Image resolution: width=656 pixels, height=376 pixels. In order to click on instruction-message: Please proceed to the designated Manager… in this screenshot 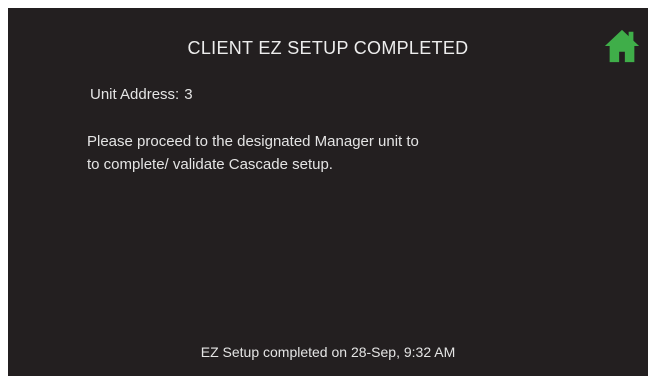, I will do `click(322, 153)`.